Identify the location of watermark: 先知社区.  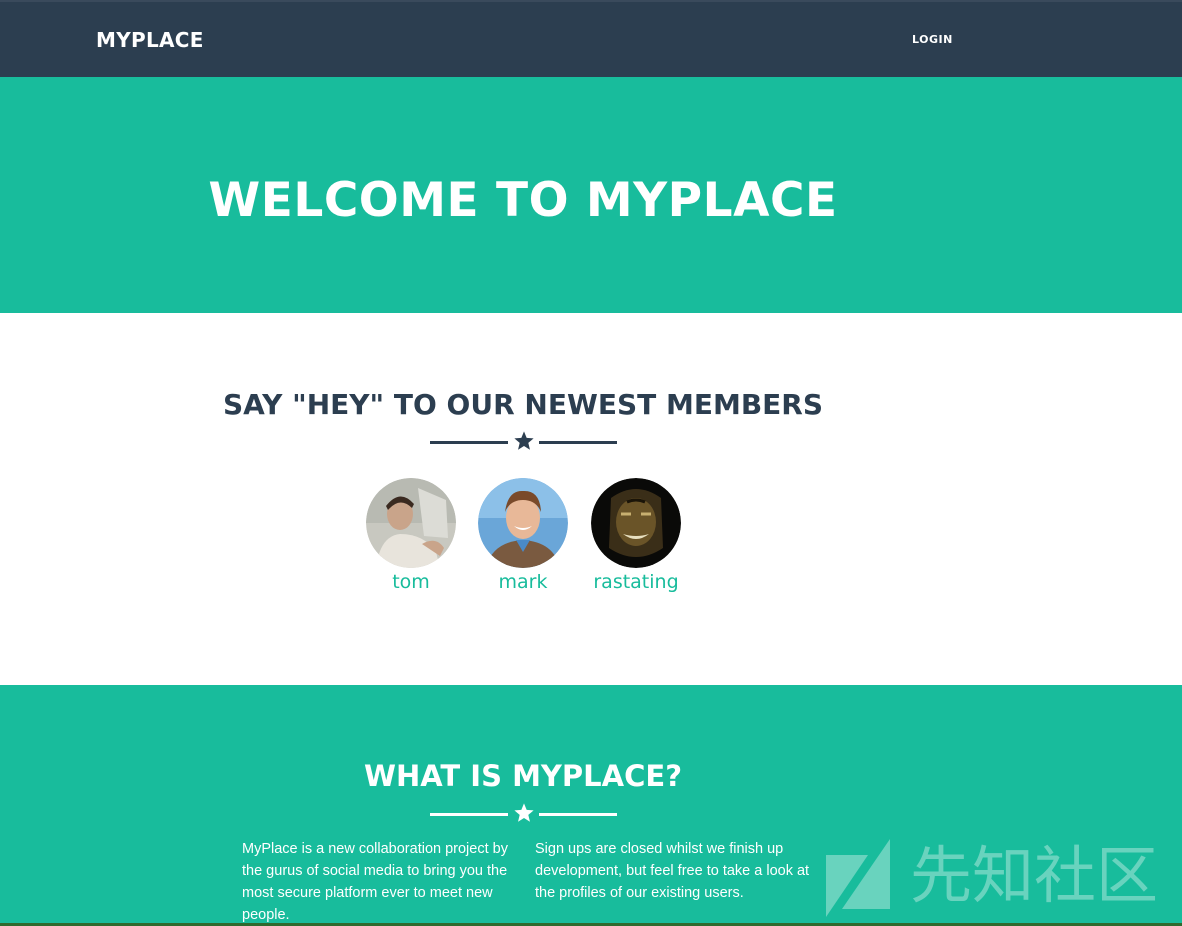
(992, 879).